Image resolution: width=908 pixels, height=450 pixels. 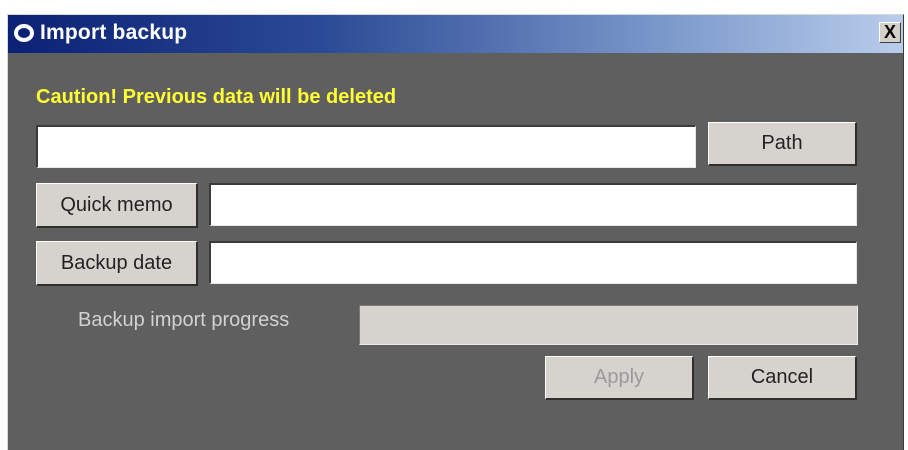 I want to click on quick-memo-label: Quick memo, so click(x=117, y=205).